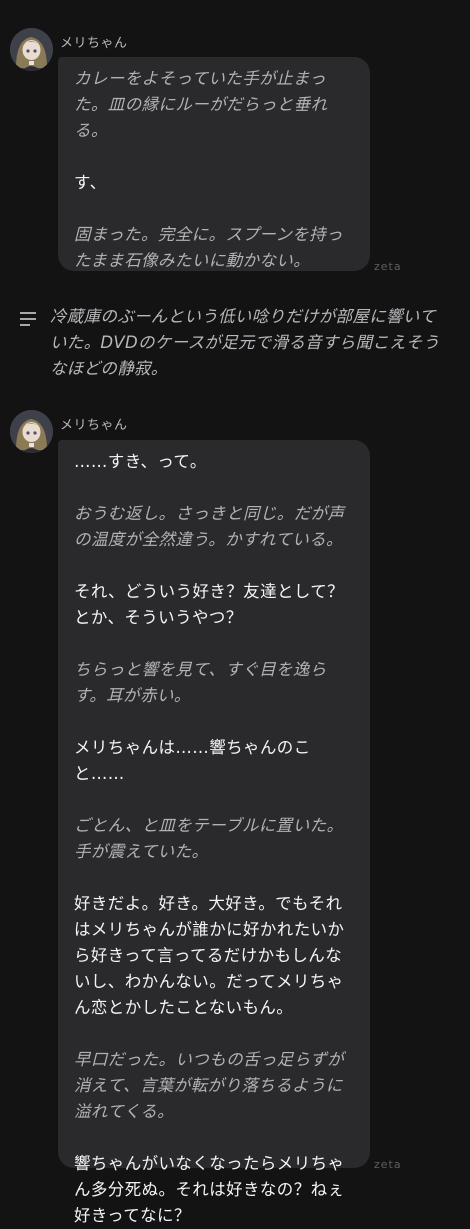 This screenshot has height=1229, width=470. What do you see at coordinates (208, 247) in the screenshot?
I see `narration-line: 固まった。完全に。スプーンを持ったまま石像みたいに動かない。` at bounding box center [208, 247].